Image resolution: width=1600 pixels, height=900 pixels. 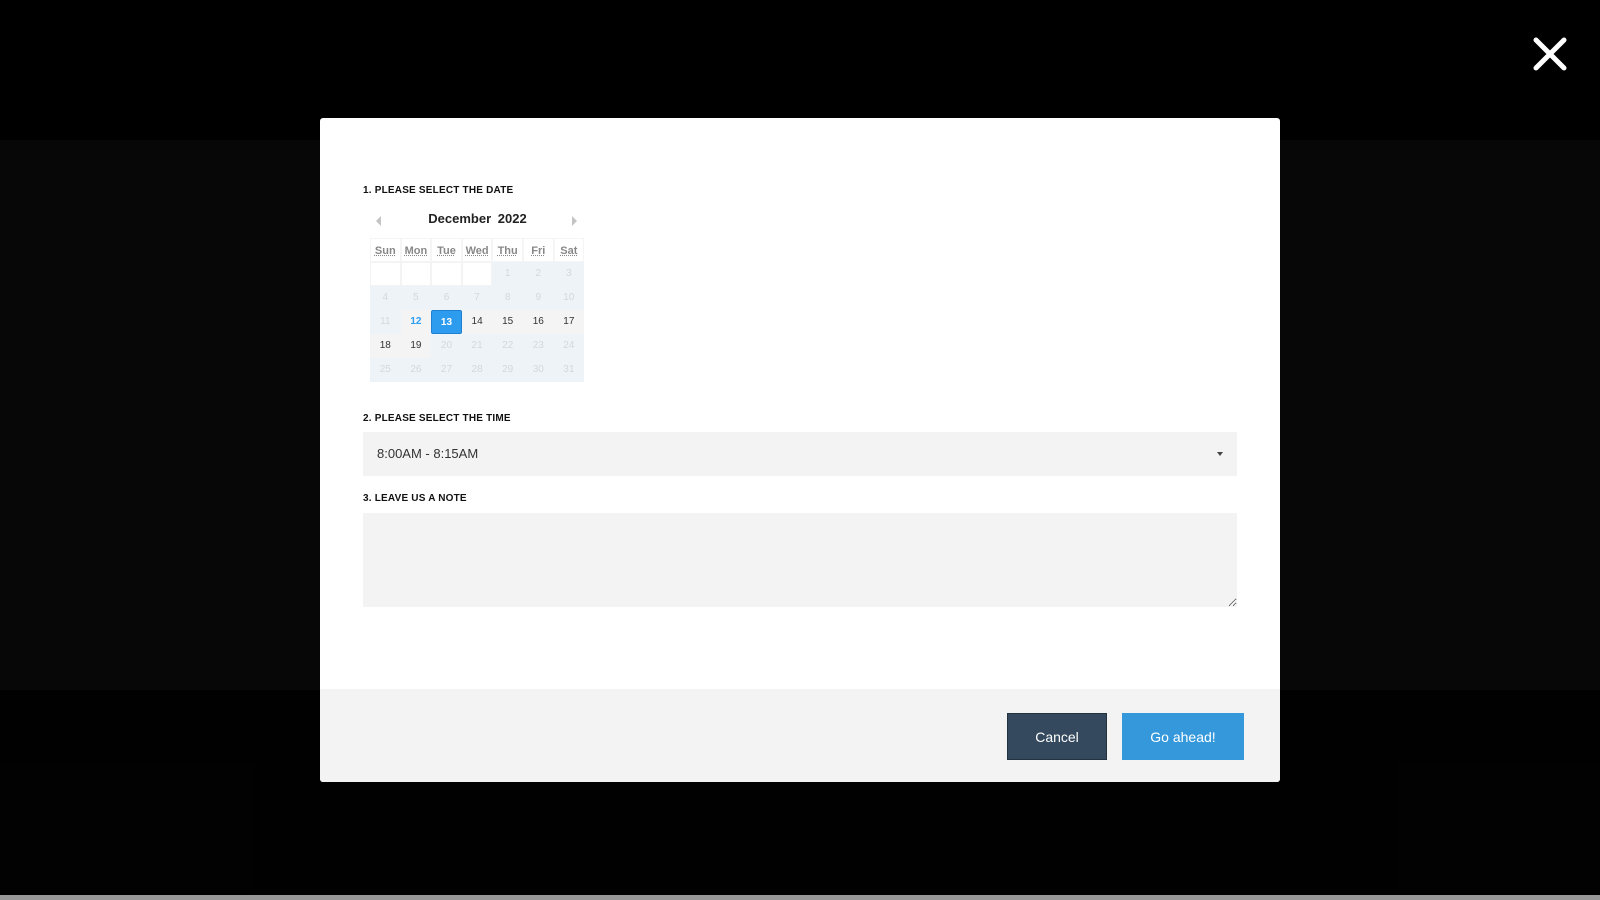 What do you see at coordinates (385, 322) in the screenshot?
I see `calendar-day: 11` at bounding box center [385, 322].